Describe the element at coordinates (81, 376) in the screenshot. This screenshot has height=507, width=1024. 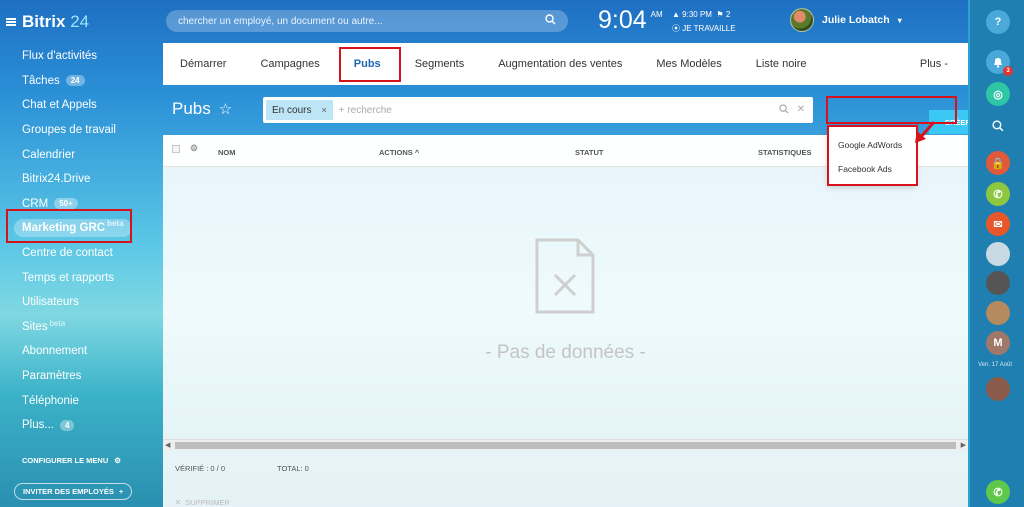
I see `sidebar-item-parametres: Paramètres` at that location.